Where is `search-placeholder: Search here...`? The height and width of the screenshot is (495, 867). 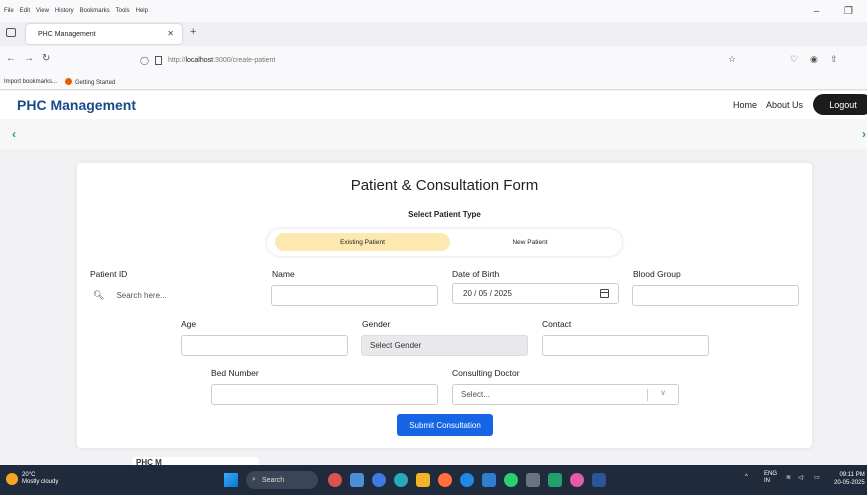
search-placeholder: Search here... is located at coordinates (141, 295).